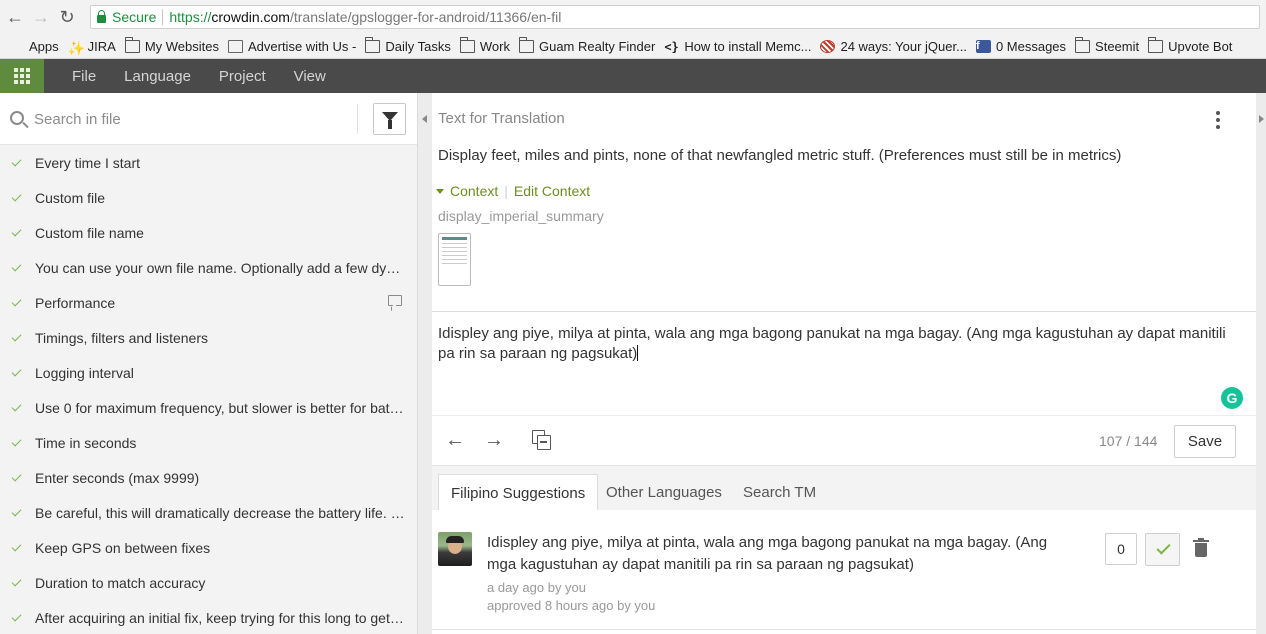 This screenshot has height=634, width=1266. Describe the element at coordinates (440, 191) in the screenshot. I see `caret-down-icon` at that location.